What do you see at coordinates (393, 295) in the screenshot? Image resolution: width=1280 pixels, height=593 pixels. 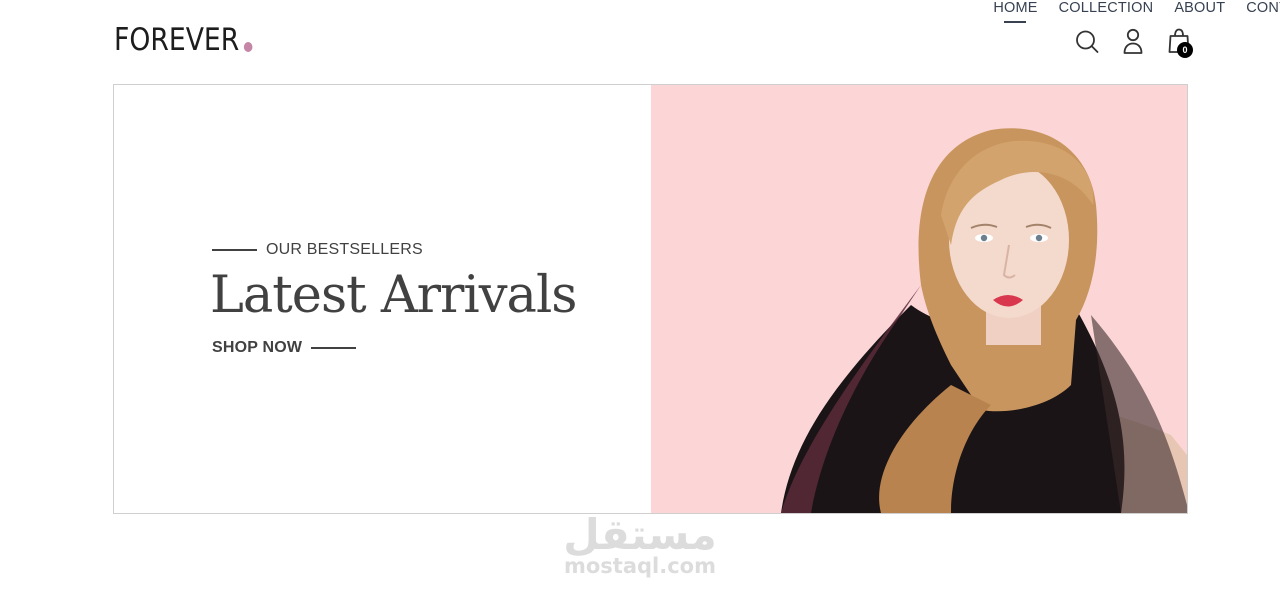 I see `hero-title: Latest Arrivals` at bounding box center [393, 295].